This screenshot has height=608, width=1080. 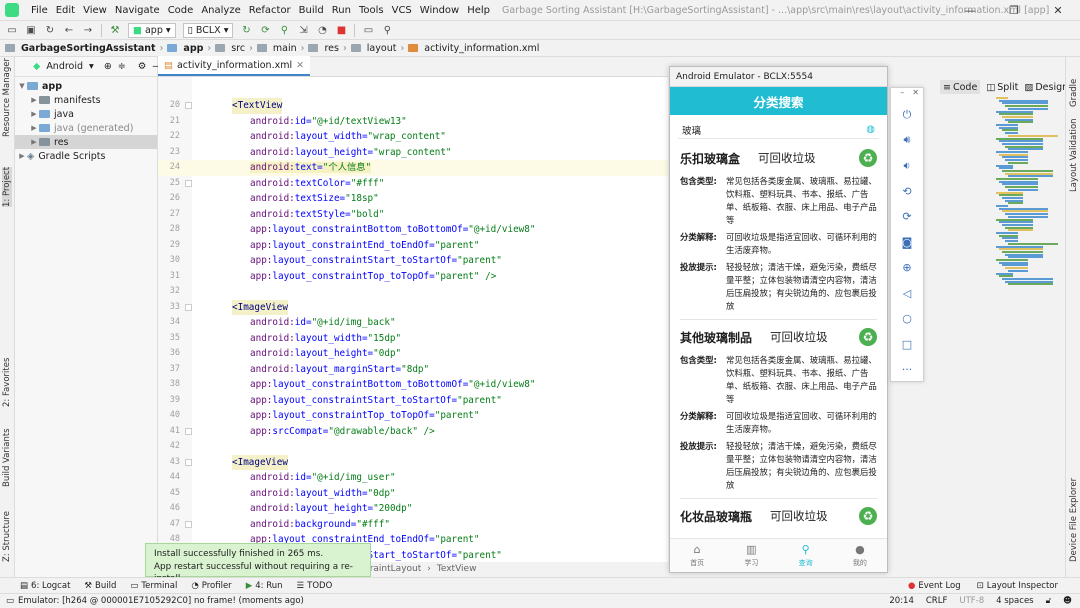 What do you see at coordinates (960, 87) in the screenshot?
I see `code-view-toggle: ≡ Code` at bounding box center [960, 87].